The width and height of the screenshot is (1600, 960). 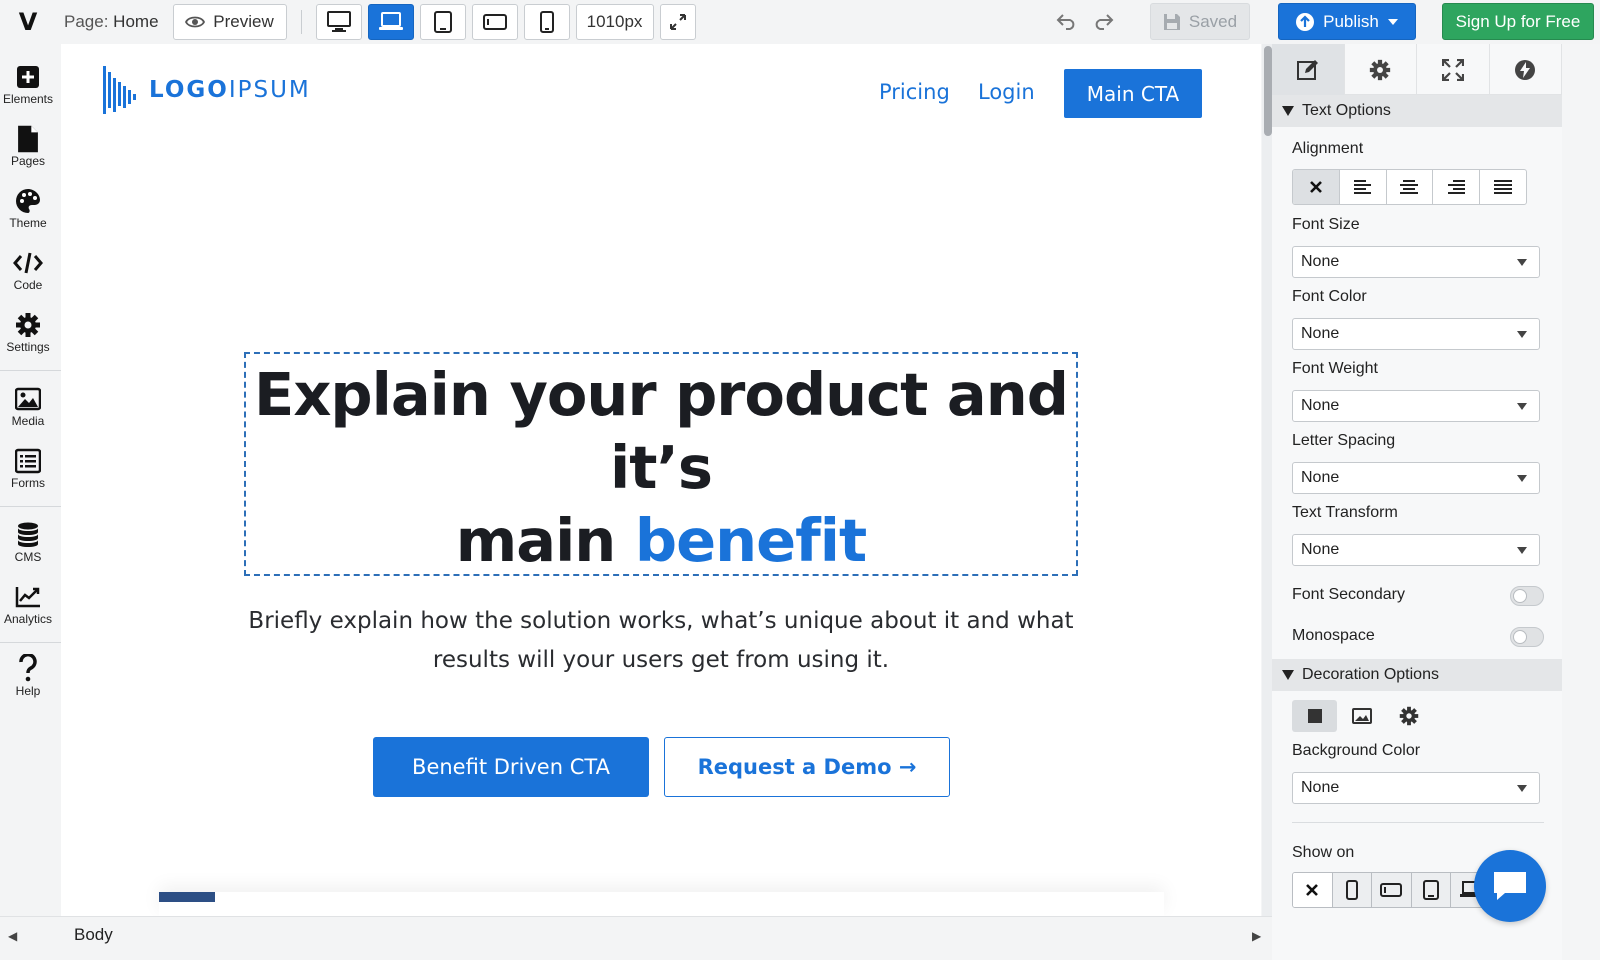 I want to click on sidebar-item-analytics: Analytics, so click(x=28, y=604).